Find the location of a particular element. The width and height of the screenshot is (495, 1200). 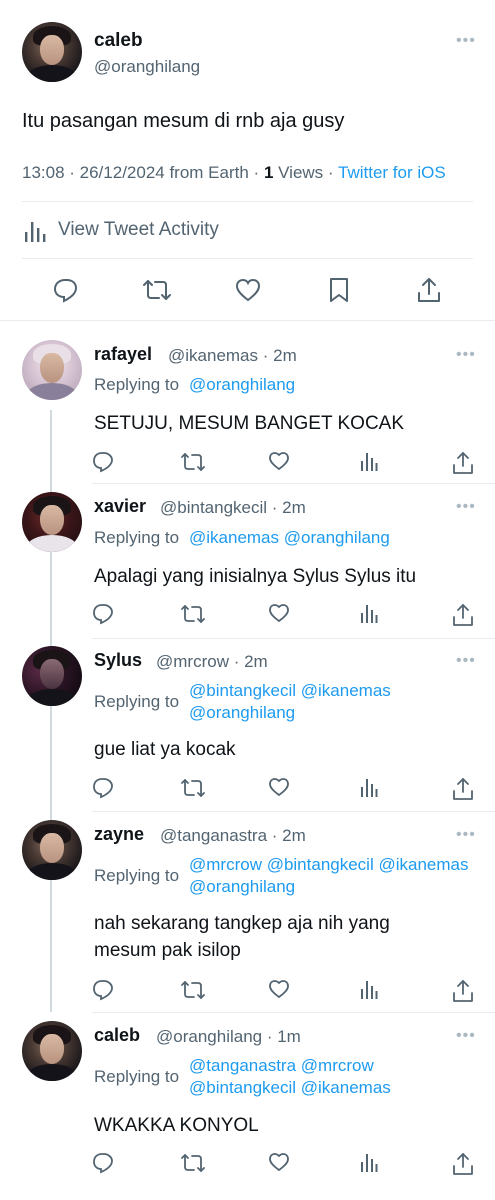

author-handle-time: @bintangkecil · 2m is located at coordinates (233, 508).